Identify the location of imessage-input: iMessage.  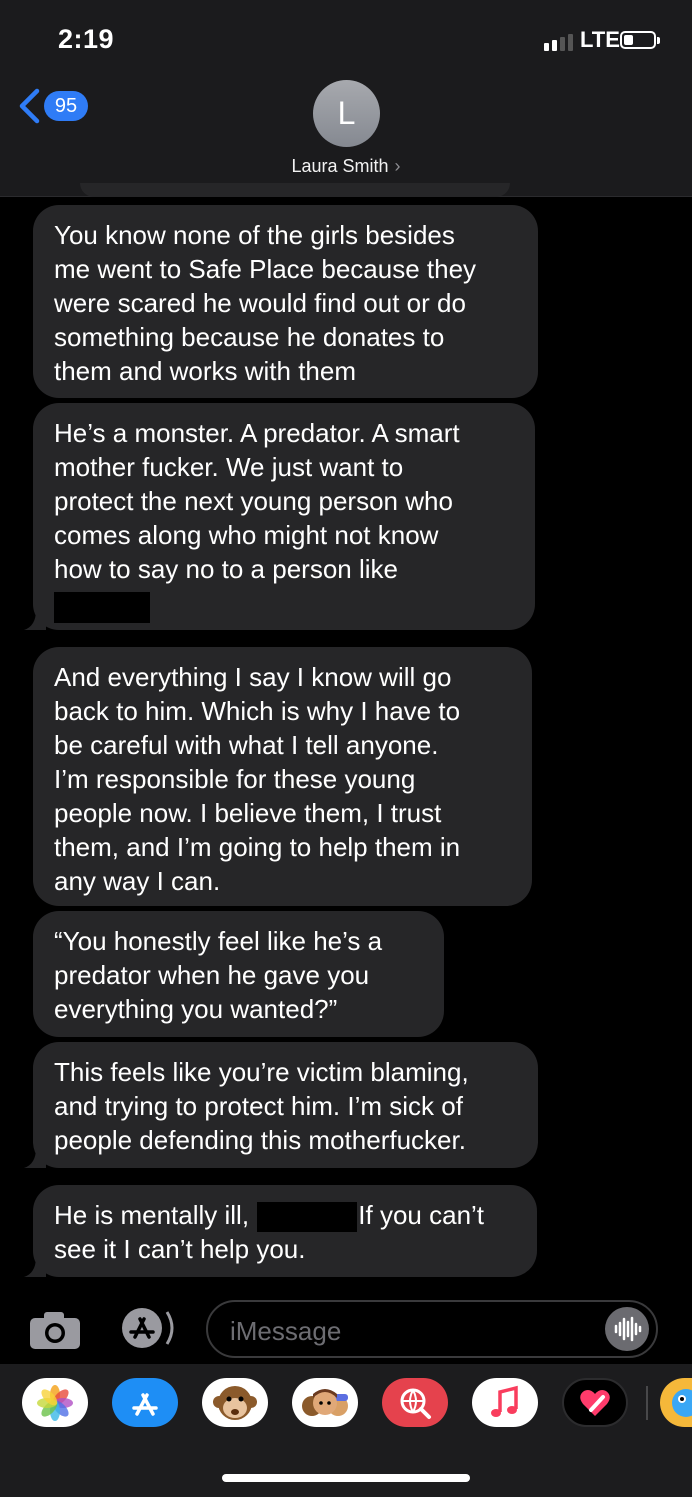
(432, 1329).